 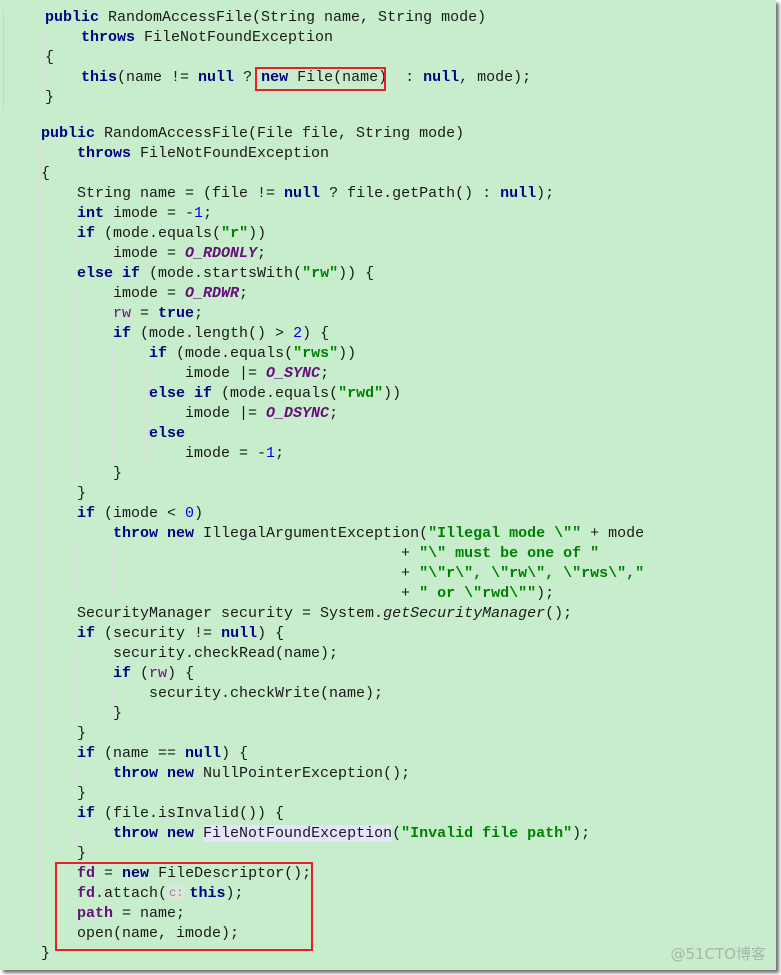 I want to click on string-literal: "rws", so click(x=316, y=353).